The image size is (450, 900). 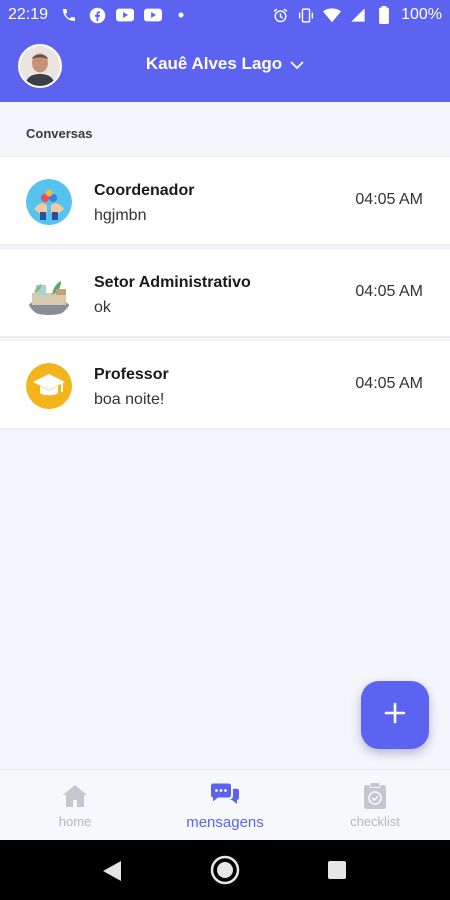 What do you see at coordinates (384, 15) in the screenshot?
I see `battery-icon` at bounding box center [384, 15].